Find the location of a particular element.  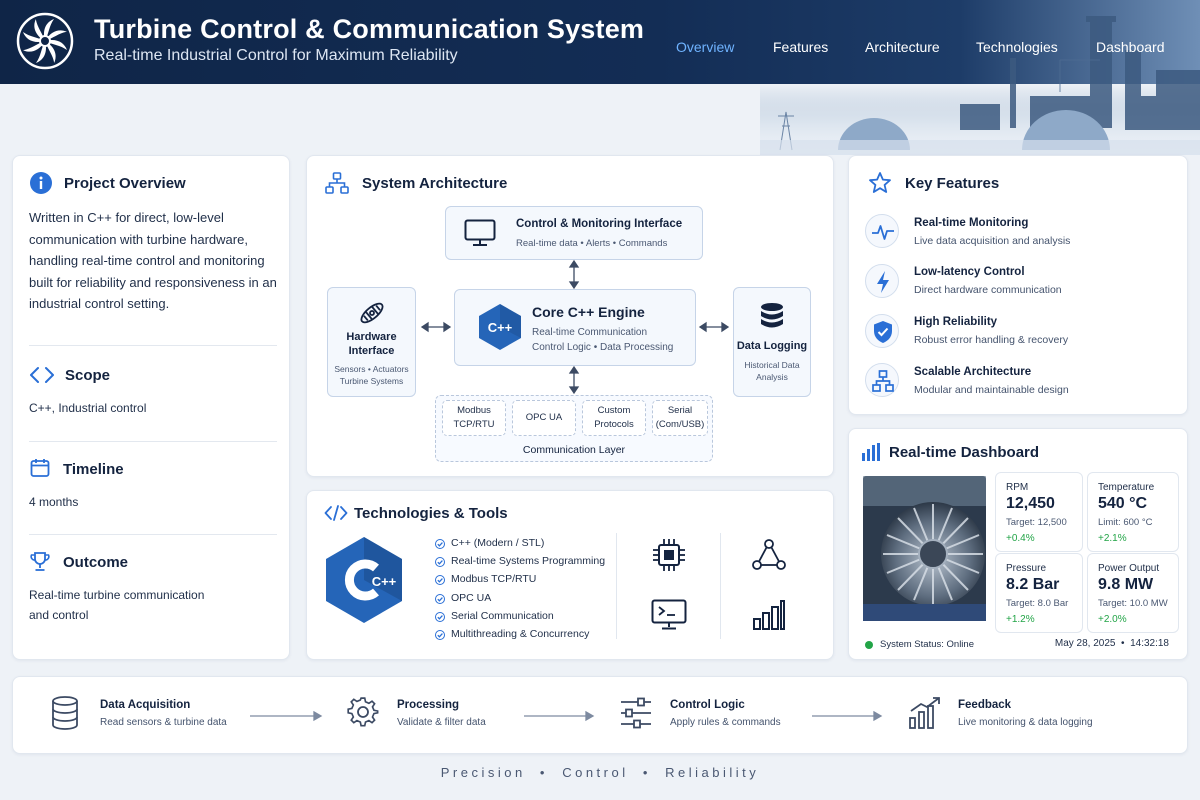

chip-icon is located at coordinates (669, 555).